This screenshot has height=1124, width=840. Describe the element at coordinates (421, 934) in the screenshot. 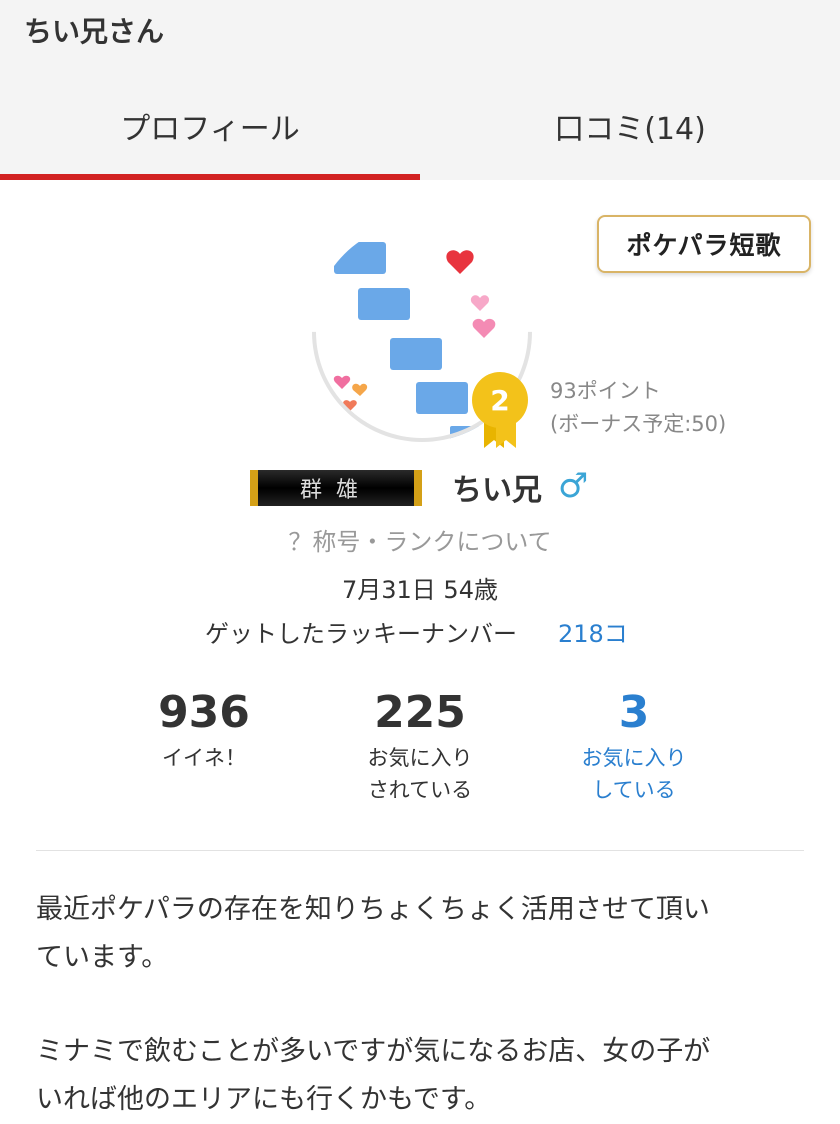

I see `bio-paragraph-1: 最近ポケパラの存在を知りちょくちょく活用させて頂い ています。` at that location.